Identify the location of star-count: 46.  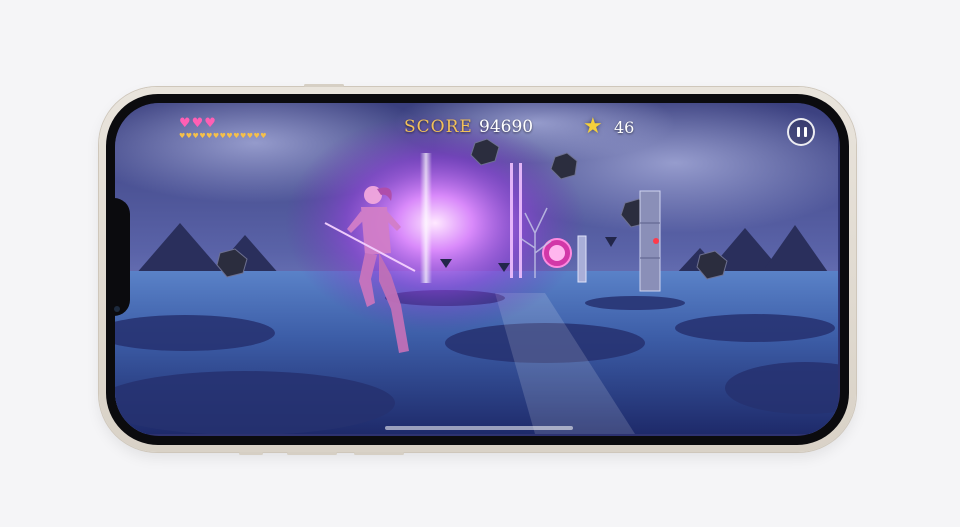
(624, 127).